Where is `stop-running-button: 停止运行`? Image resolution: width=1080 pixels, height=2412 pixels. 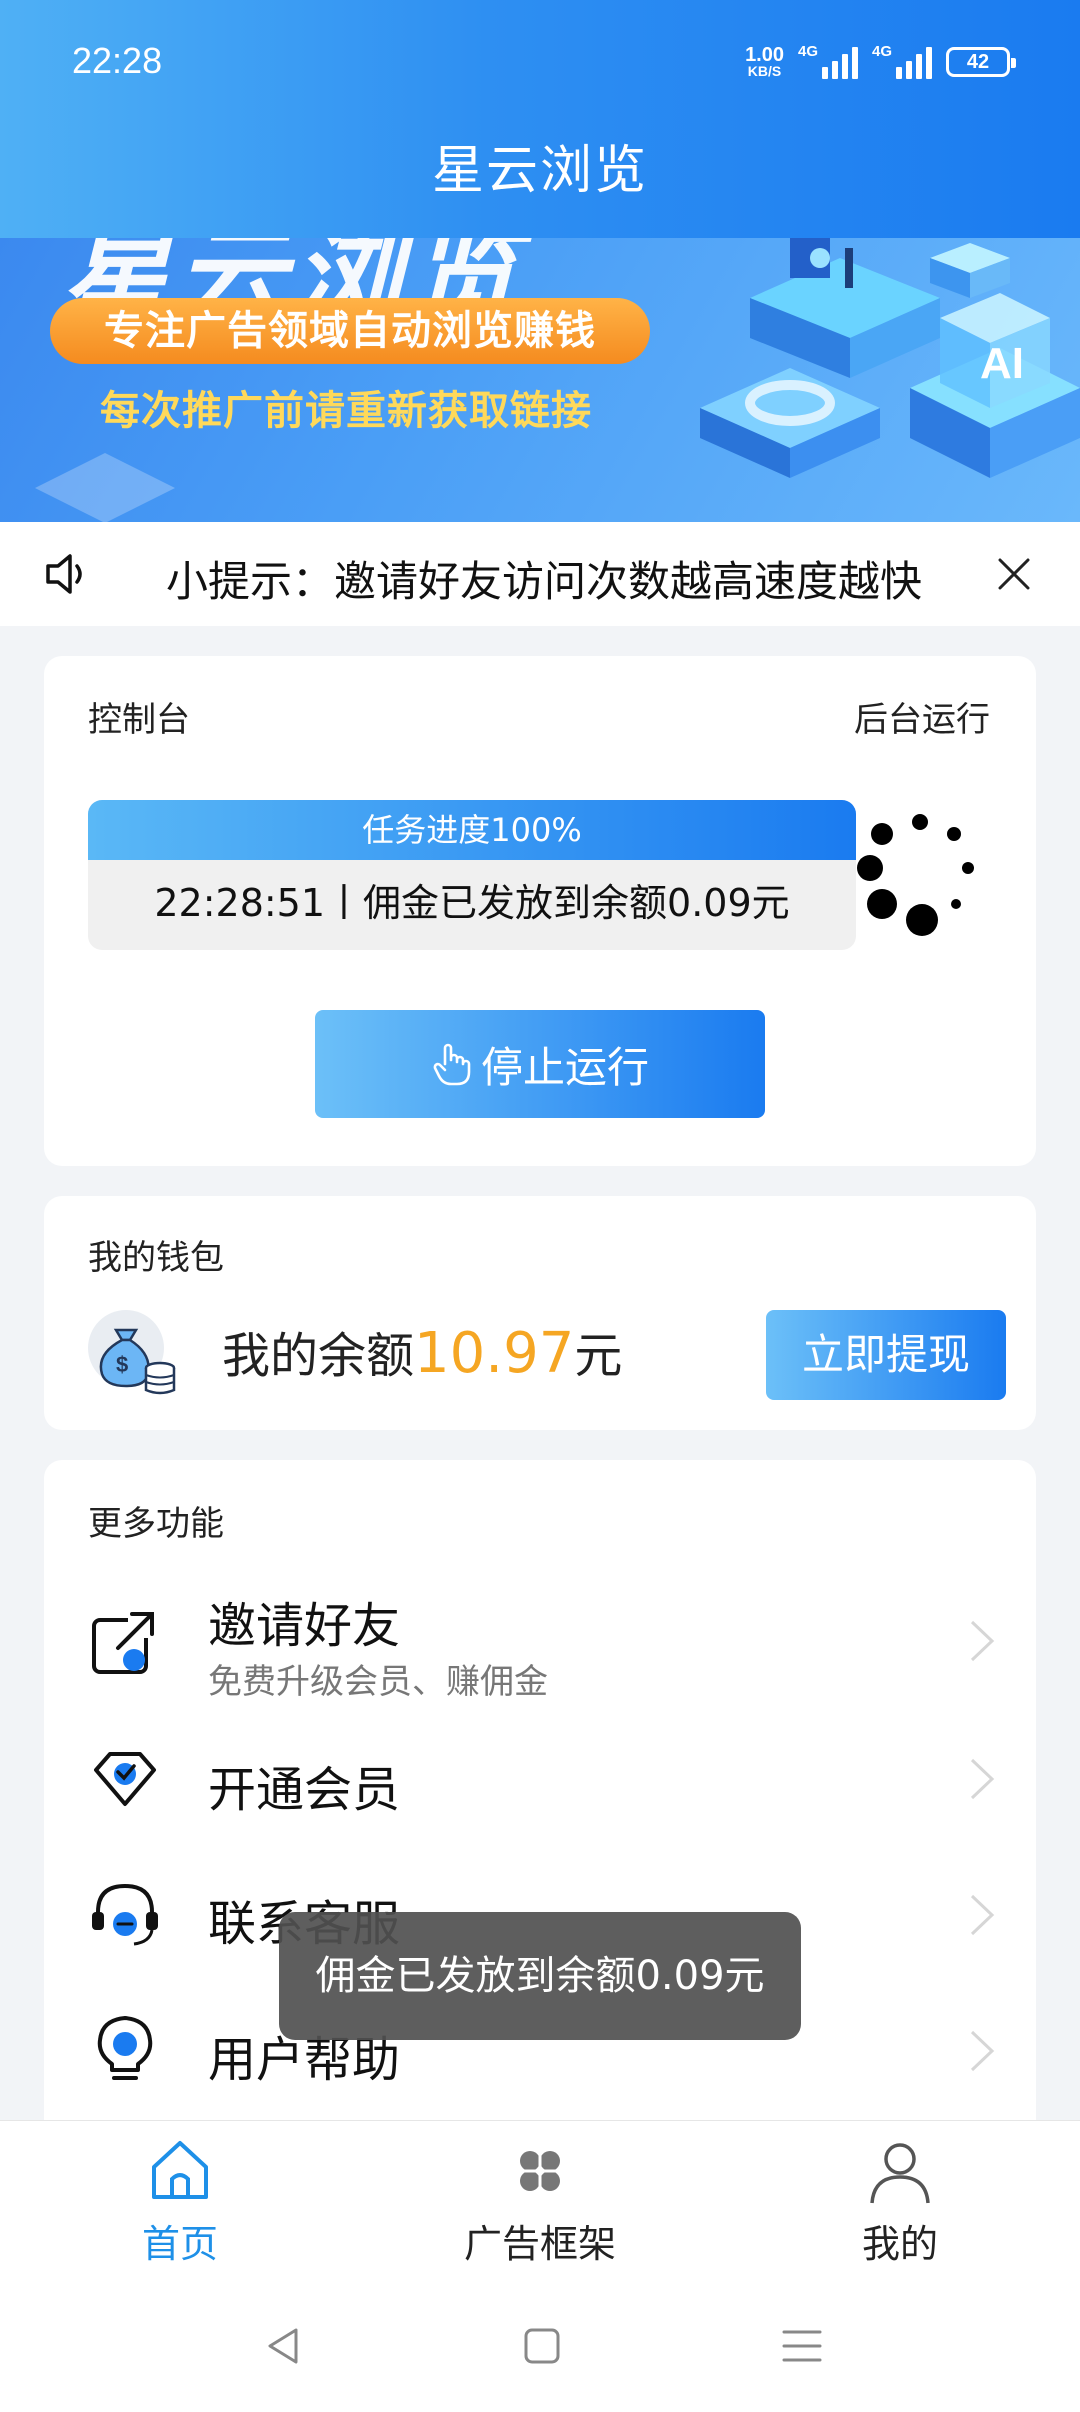
stop-running-button: 停止运行 is located at coordinates (540, 1064).